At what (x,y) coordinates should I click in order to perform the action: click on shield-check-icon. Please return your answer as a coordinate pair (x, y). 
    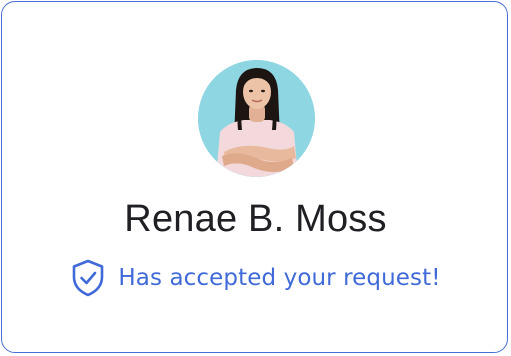
    Looking at the image, I should click on (88, 278).